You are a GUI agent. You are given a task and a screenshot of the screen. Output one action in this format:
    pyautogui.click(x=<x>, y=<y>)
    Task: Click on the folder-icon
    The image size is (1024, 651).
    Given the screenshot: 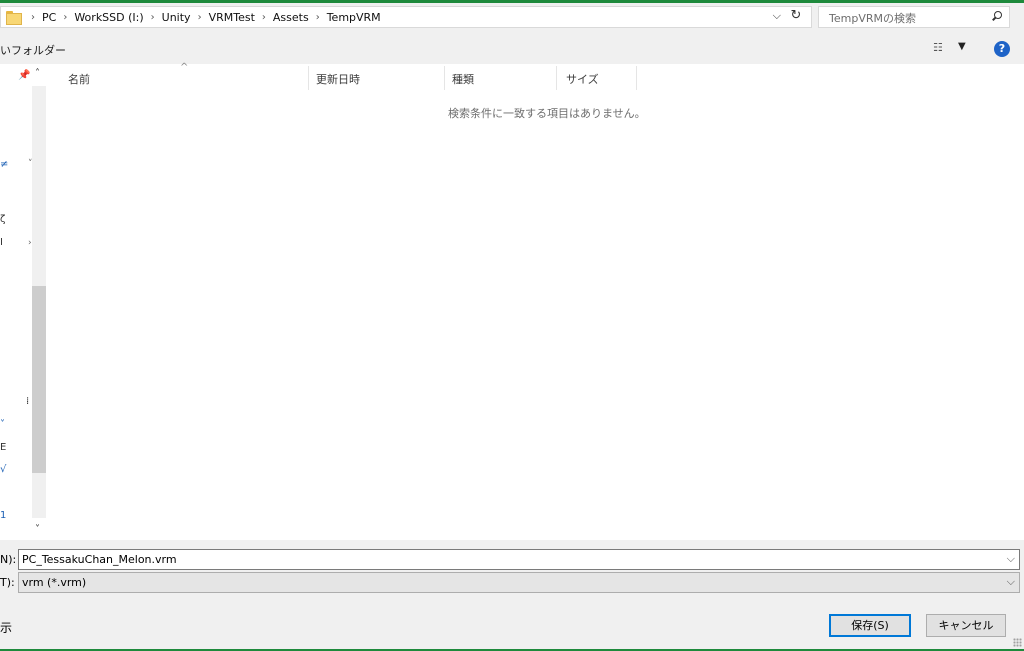 What is the action you would take?
    pyautogui.click(x=14, y=18)
    